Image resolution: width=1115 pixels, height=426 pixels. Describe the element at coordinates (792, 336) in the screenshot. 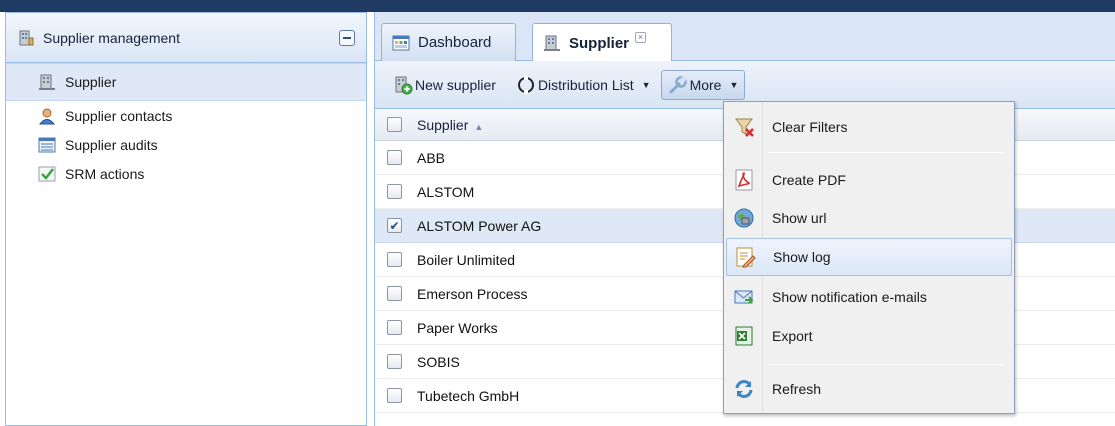

I see `menu-item-label: Export` at that location.